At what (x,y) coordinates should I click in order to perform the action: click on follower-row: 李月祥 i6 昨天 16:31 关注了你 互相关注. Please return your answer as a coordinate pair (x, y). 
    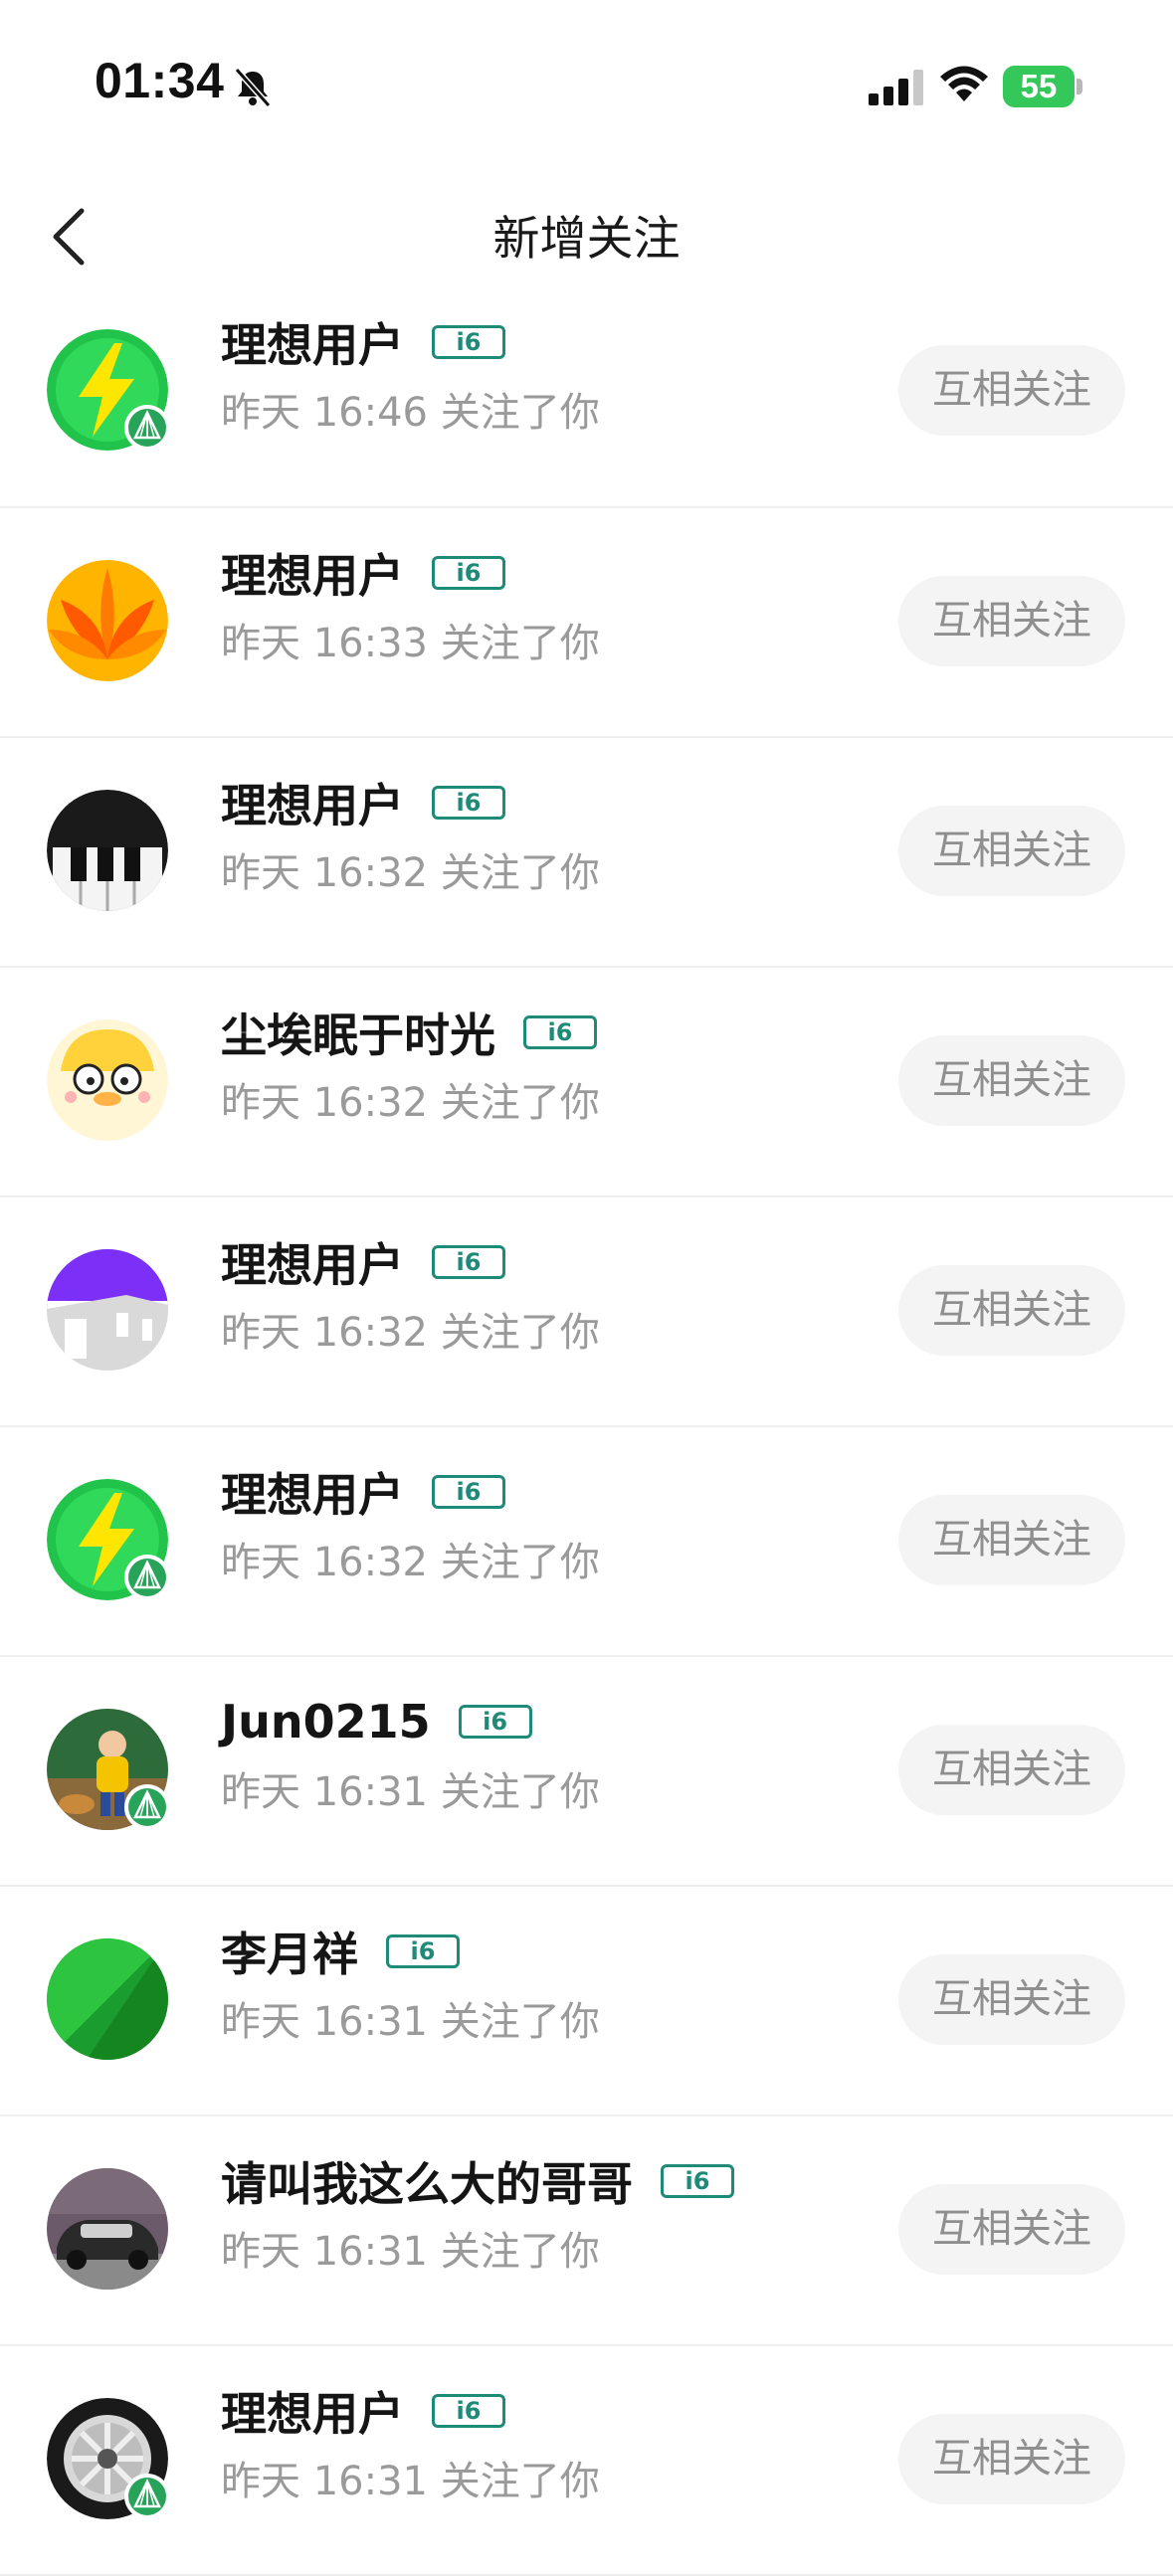
    Looking at the image, I should click on (586, 2001).